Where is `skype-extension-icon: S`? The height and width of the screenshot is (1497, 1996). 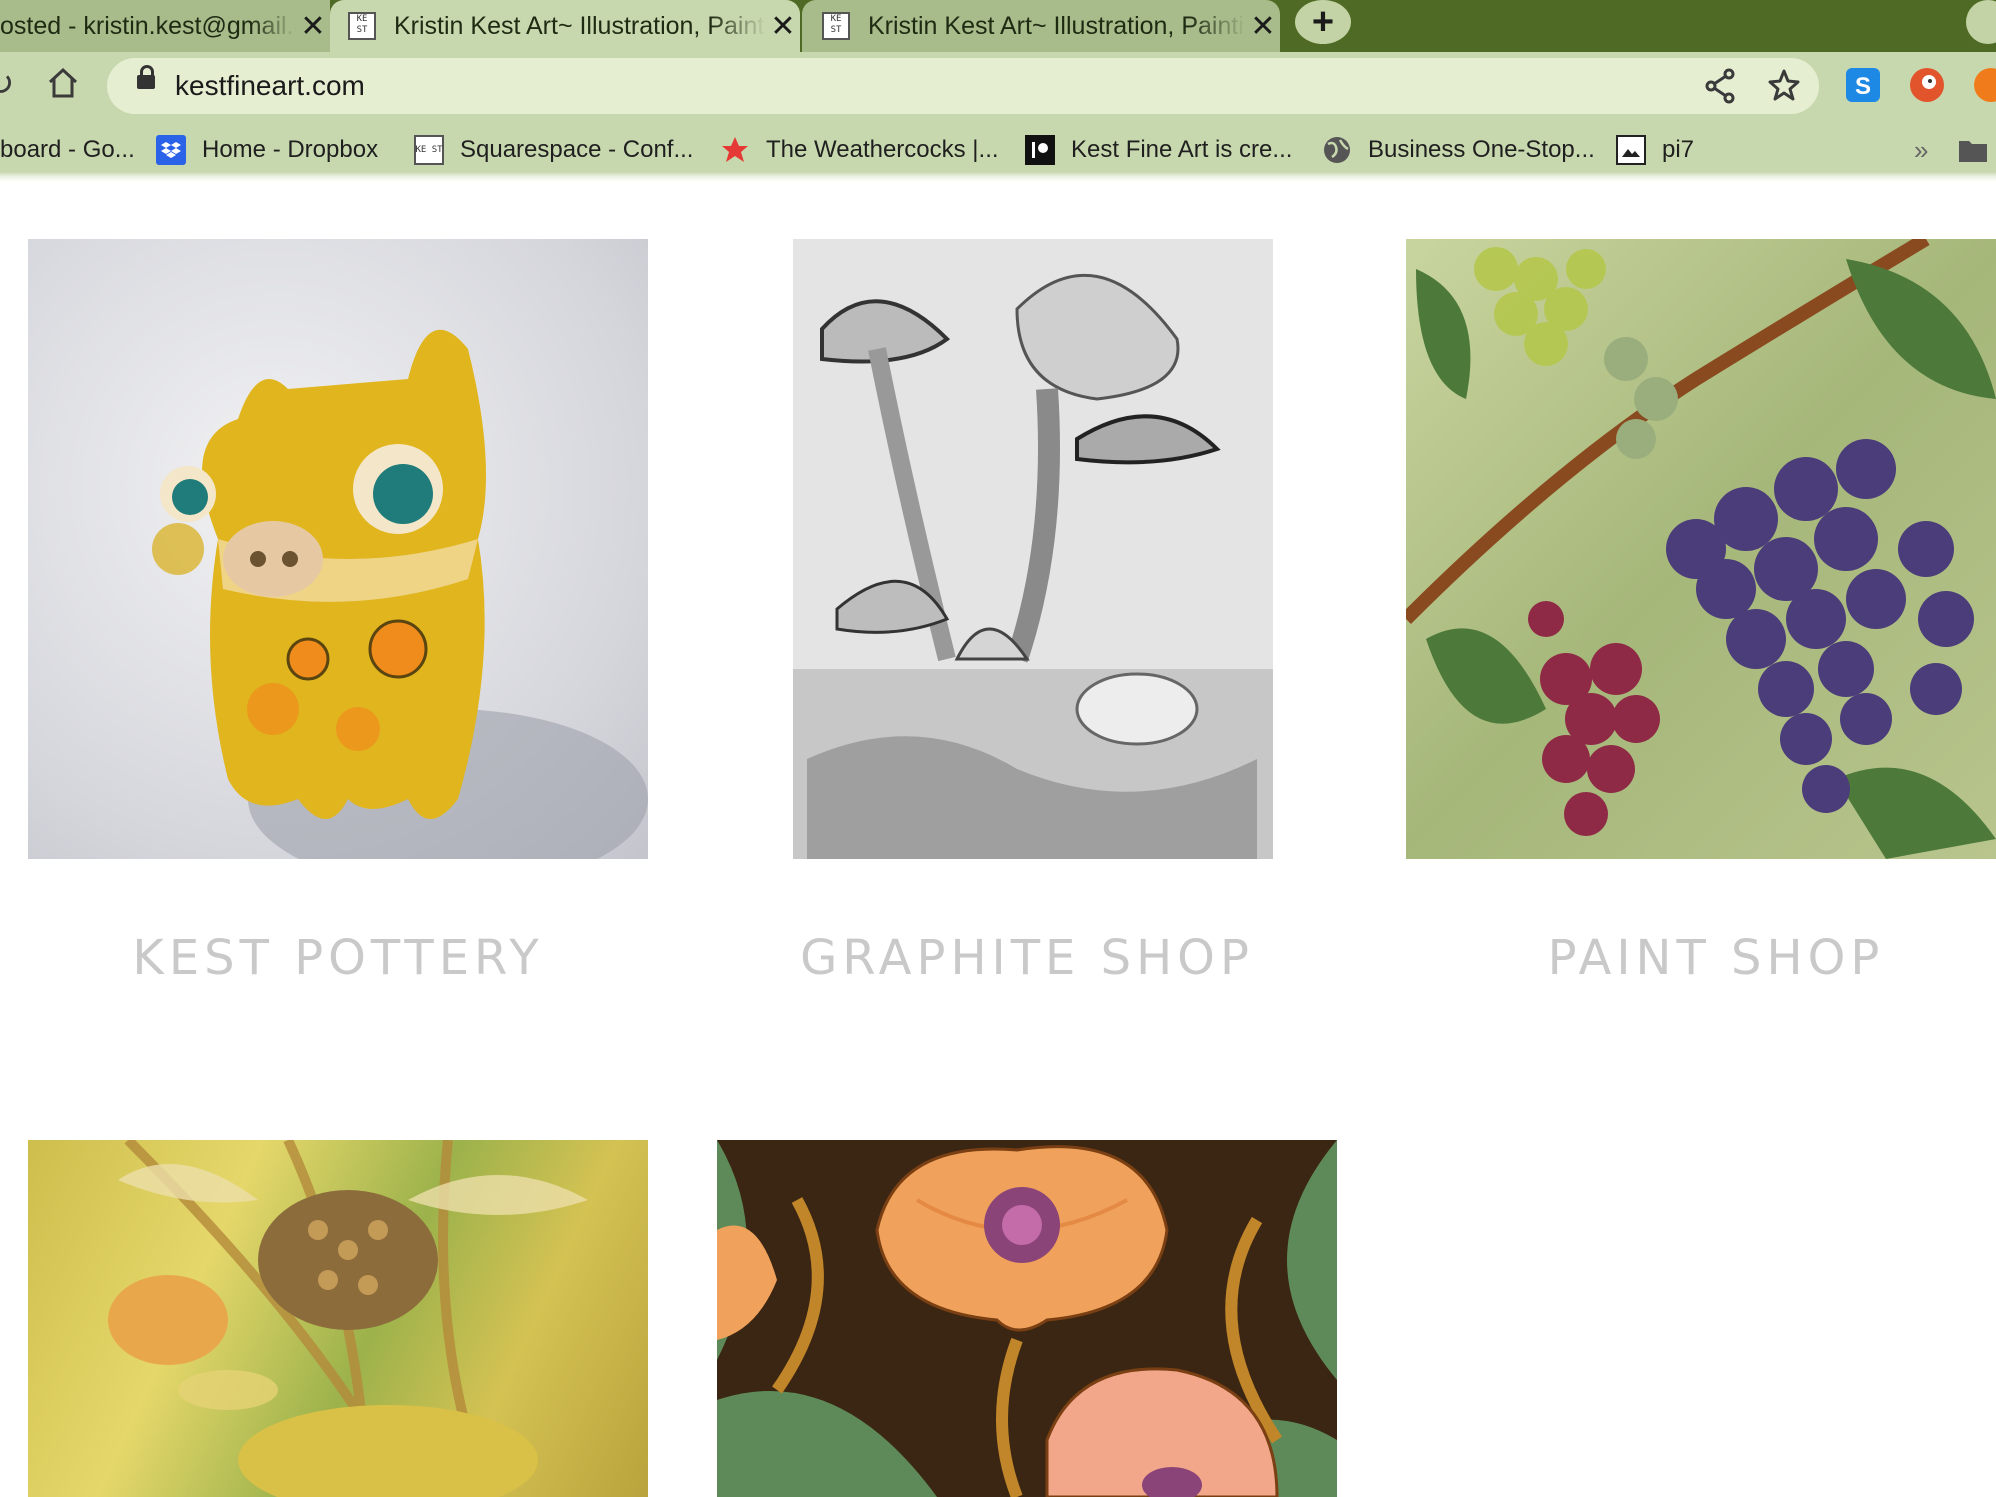
skype-extension-icon: S is located at coordinates (1863, 85).